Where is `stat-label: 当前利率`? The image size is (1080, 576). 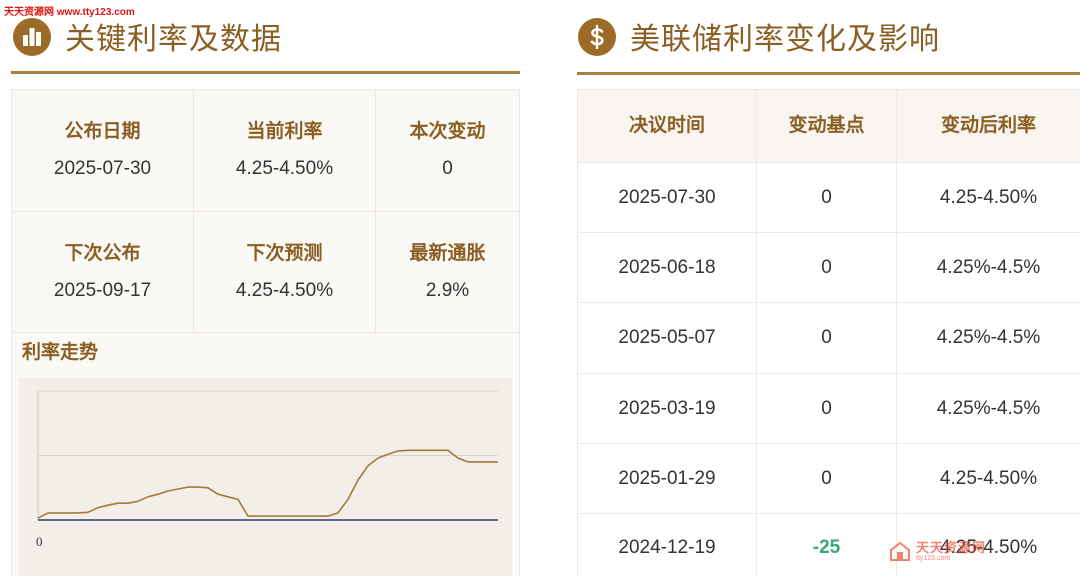 stat-label: 当前利率 is located at coordinates (284, 131).